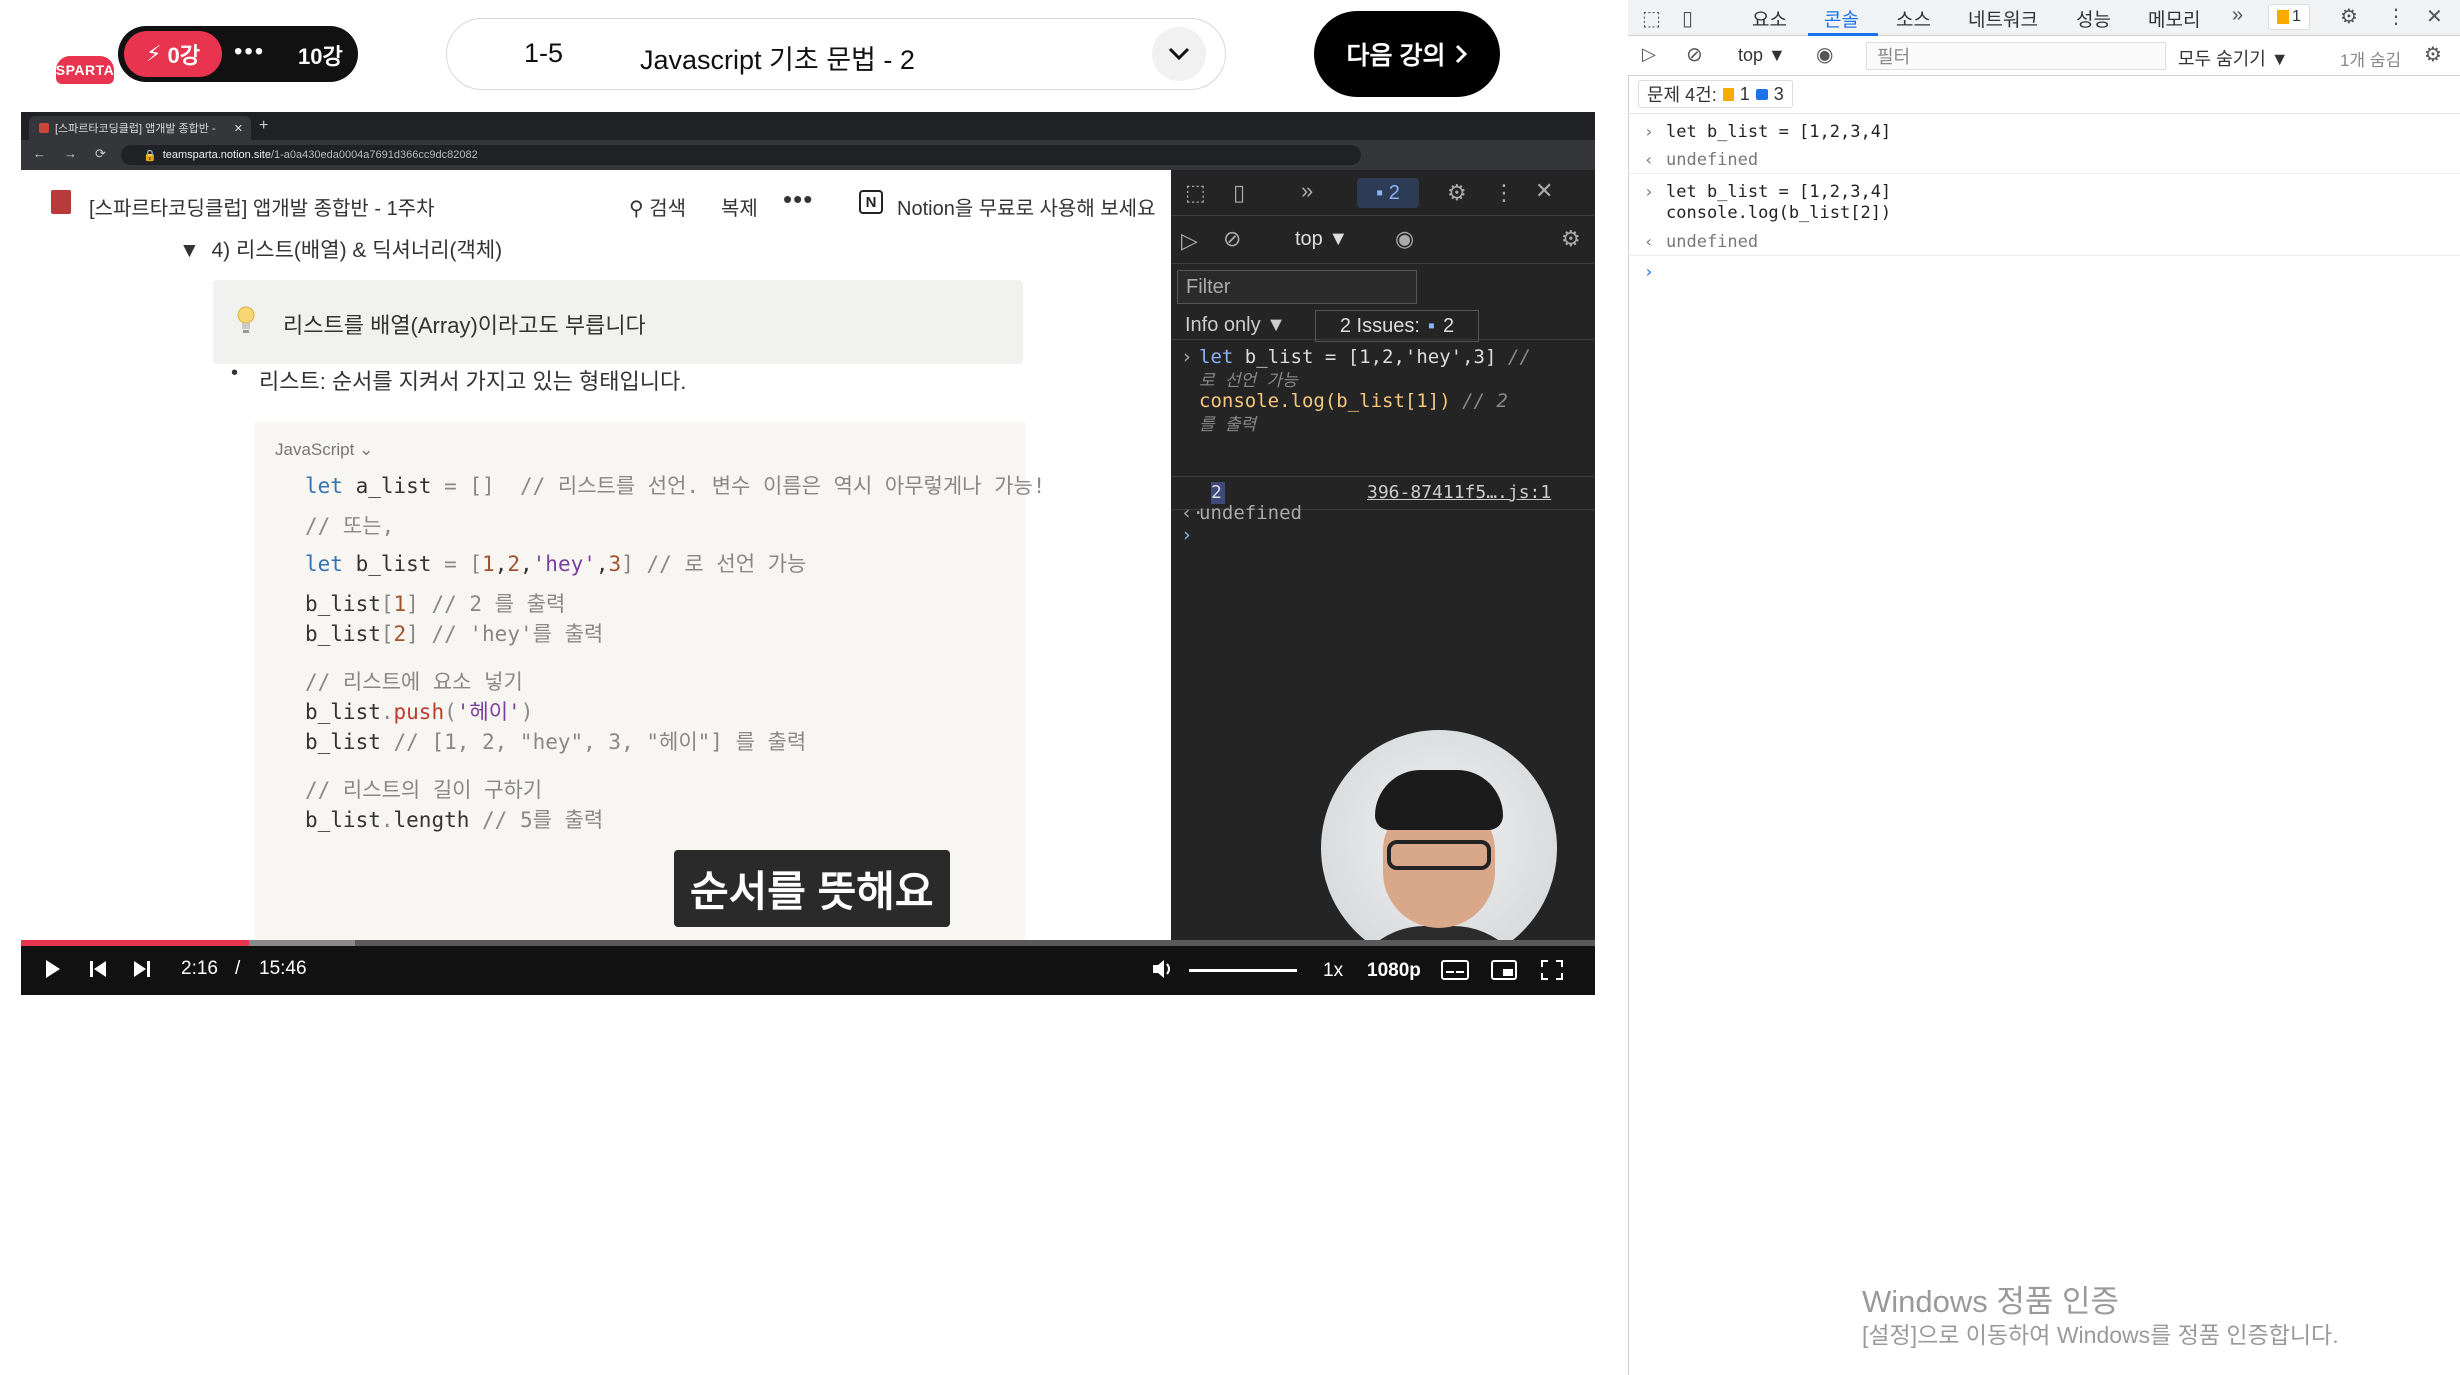 The image size is (2460, 1375). Describe the element at coordinates (262, 209) in the screenshot. I see `notion-page-title: [스파르타코딩클럽] 앱개발 종합반 - 1주차` at that location.